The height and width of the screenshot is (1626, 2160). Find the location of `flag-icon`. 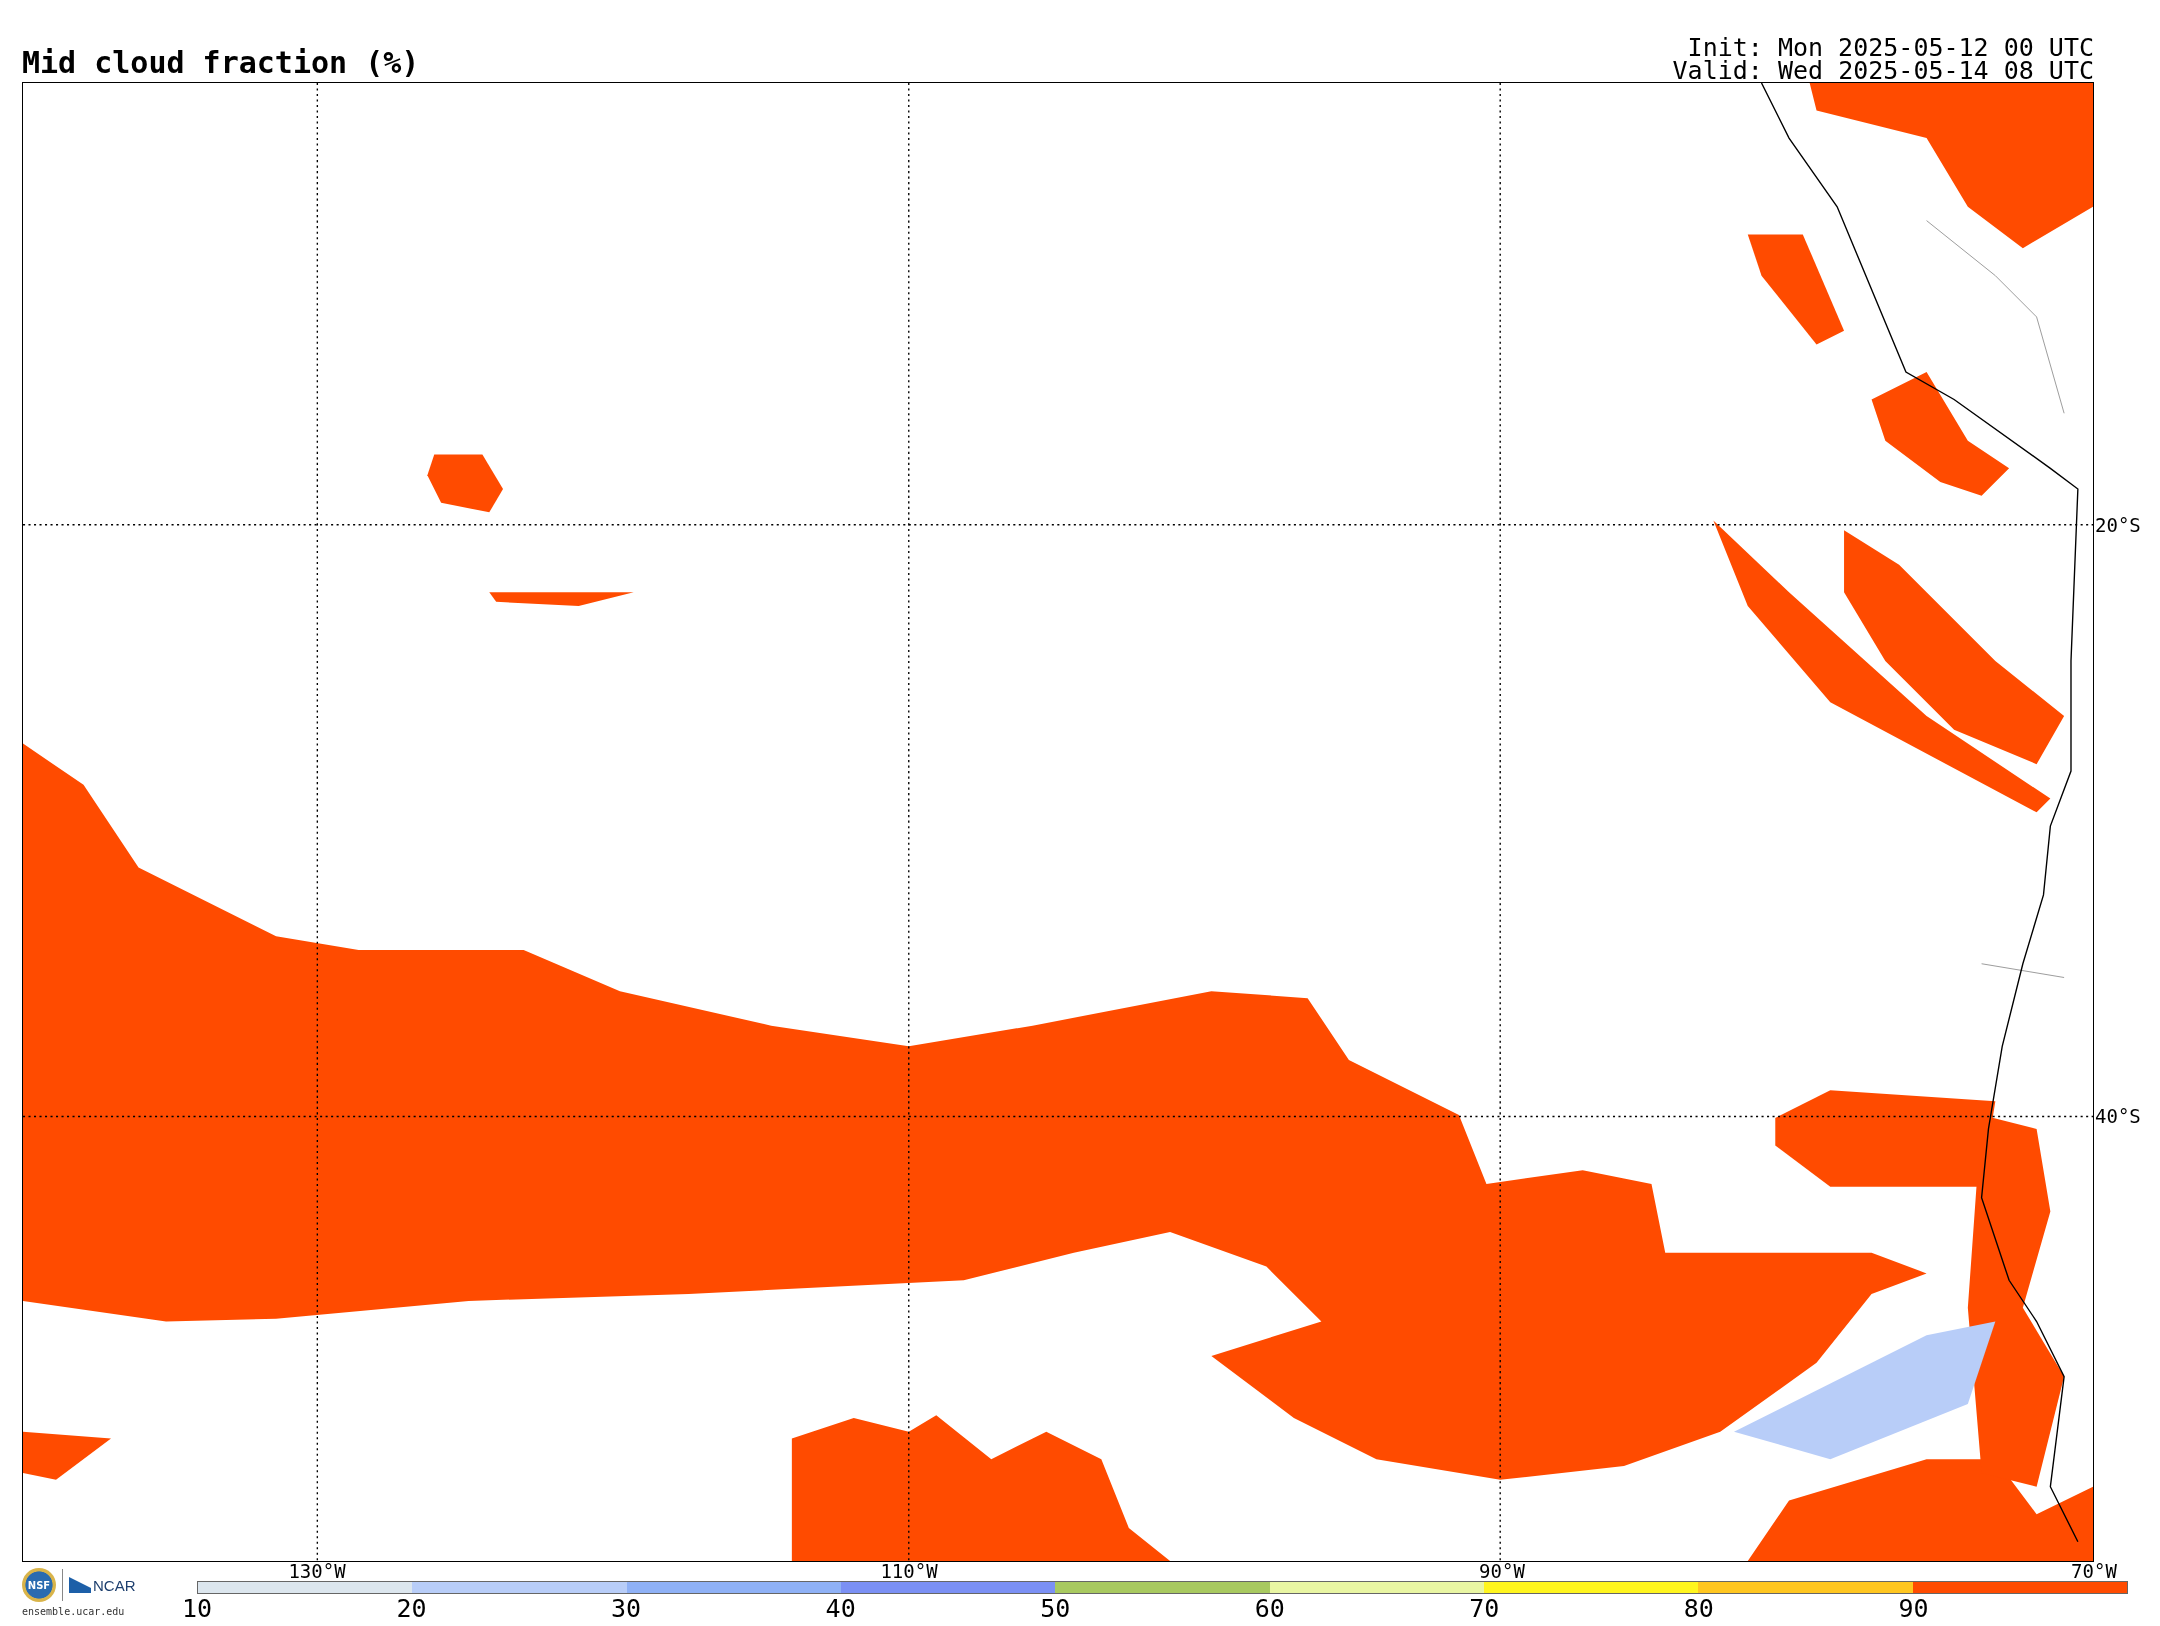

flag-icon is located at coordinates (80, 1585).